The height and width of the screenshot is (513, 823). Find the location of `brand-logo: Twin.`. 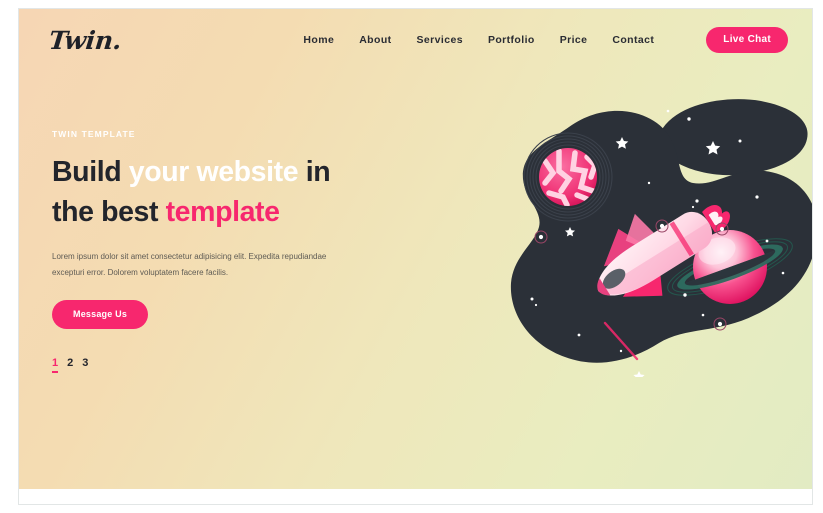

brand-logo: Twin. is located at coordinates (84, 40).